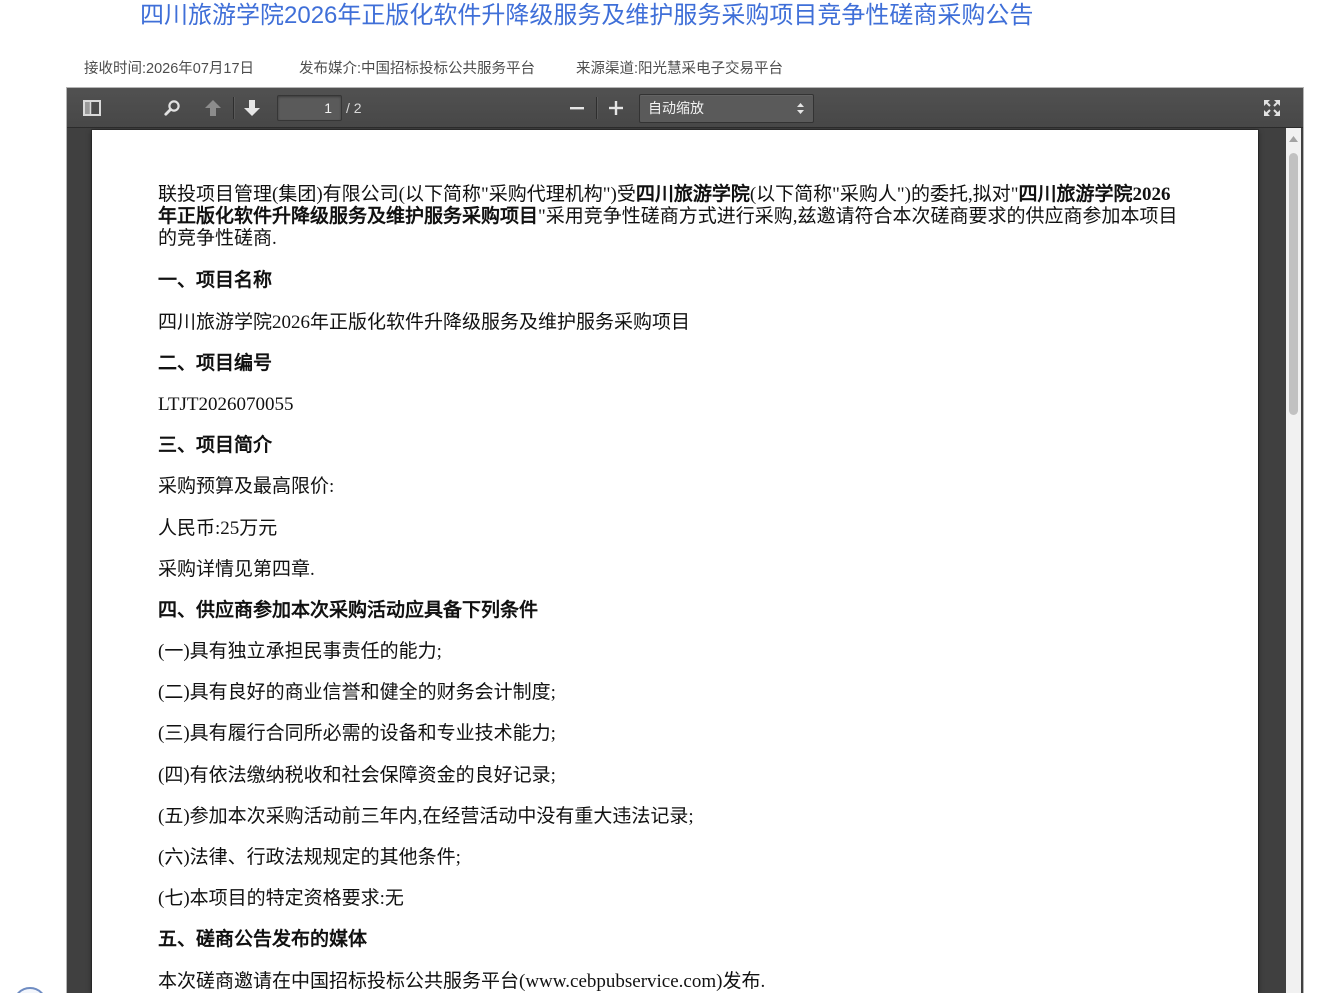 Image resolution: width=1339 pixels, height=993 pixels. I want to click on intro-text: (以下简称"采购人")的委托,拟对", so click(884, 194).